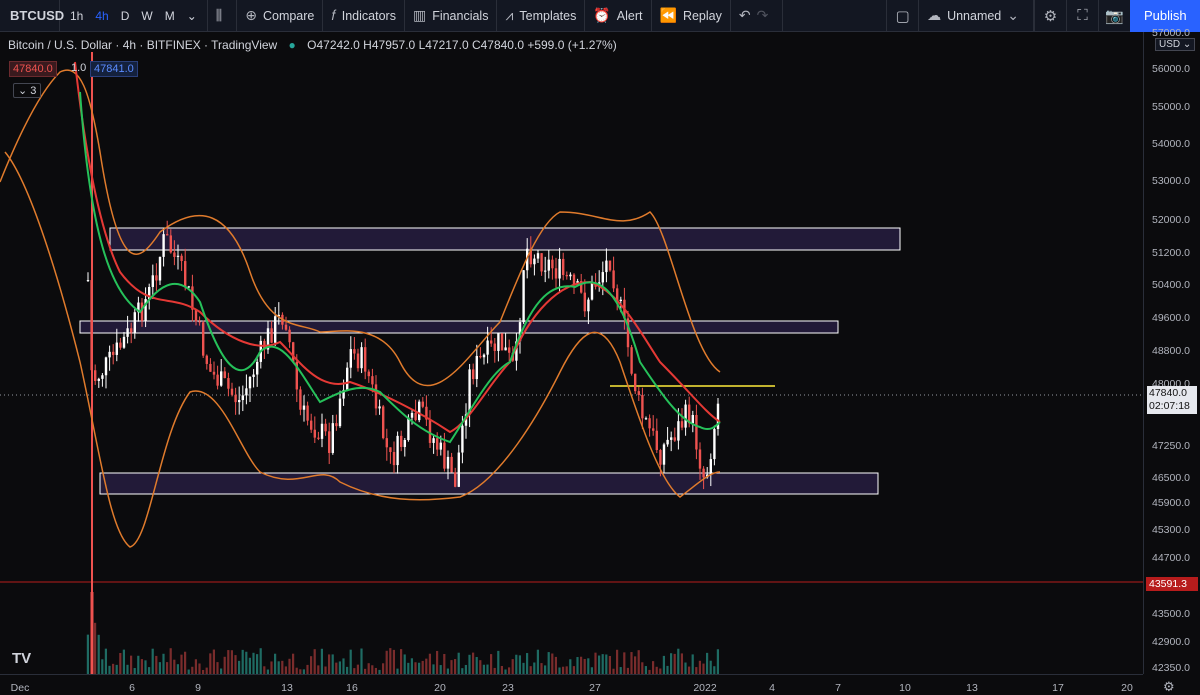 This screenshot has width=1200, height=695. What do you see at coordinates (902, 16) in the screenshot?
I see `fullscreen-layout-icon: ▢` at bounding box center [902, 16].